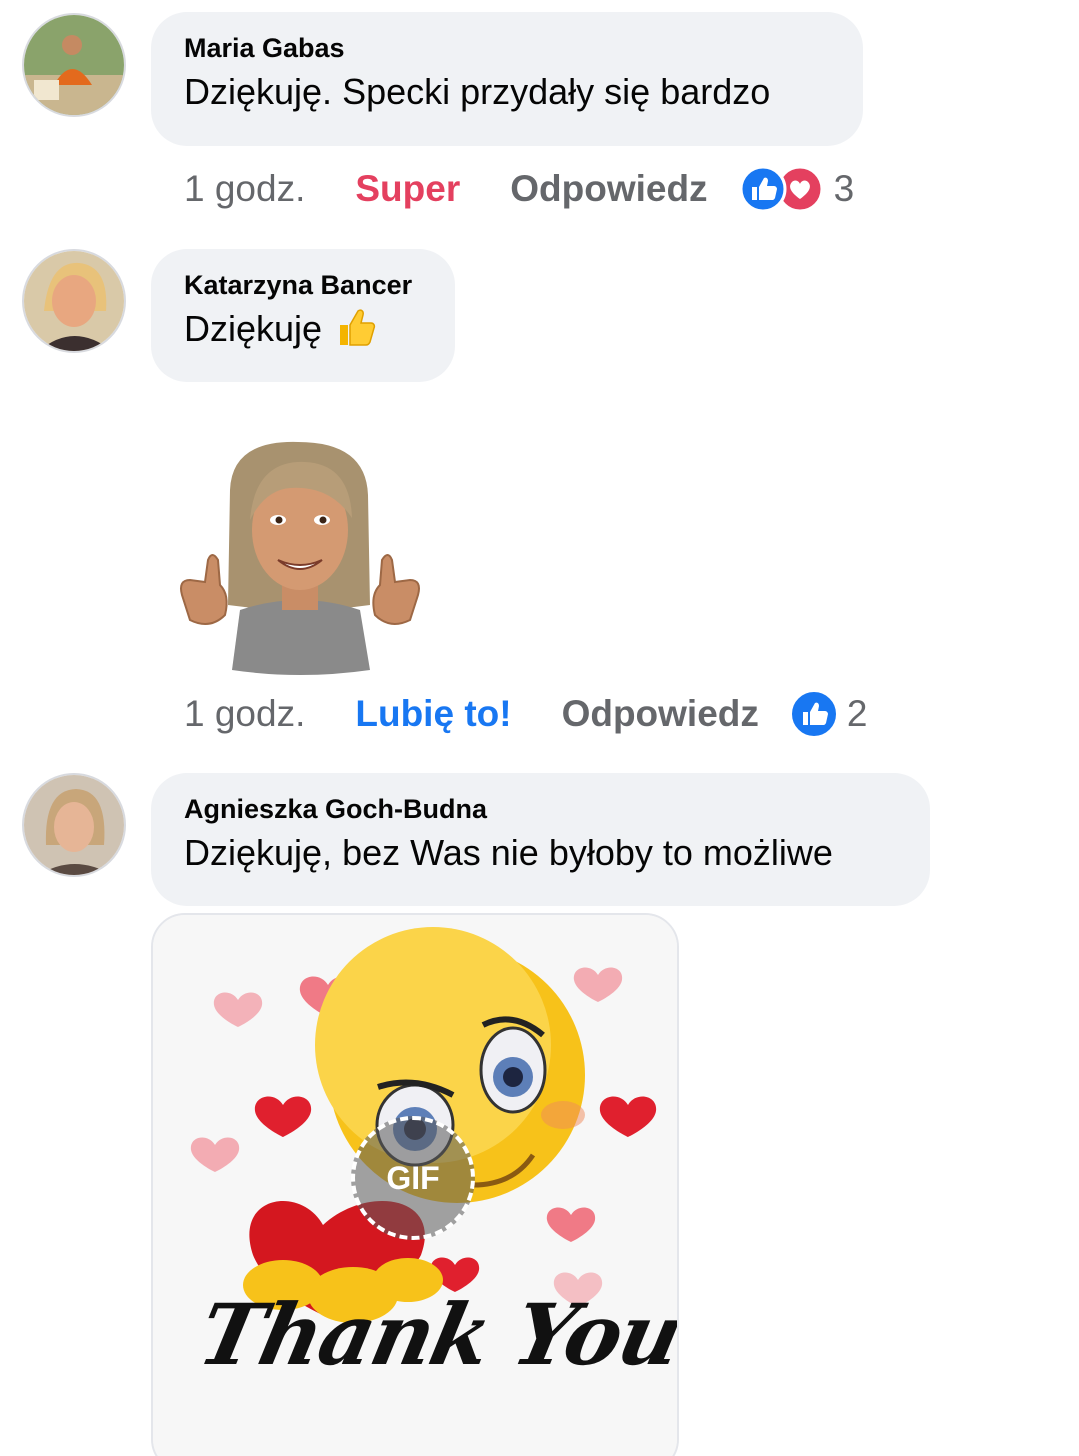  What do you see at coordinates (413, 1178) in the screenshot?
I see `gif-play-badge: GIF` at bounding box center [413, 1178].